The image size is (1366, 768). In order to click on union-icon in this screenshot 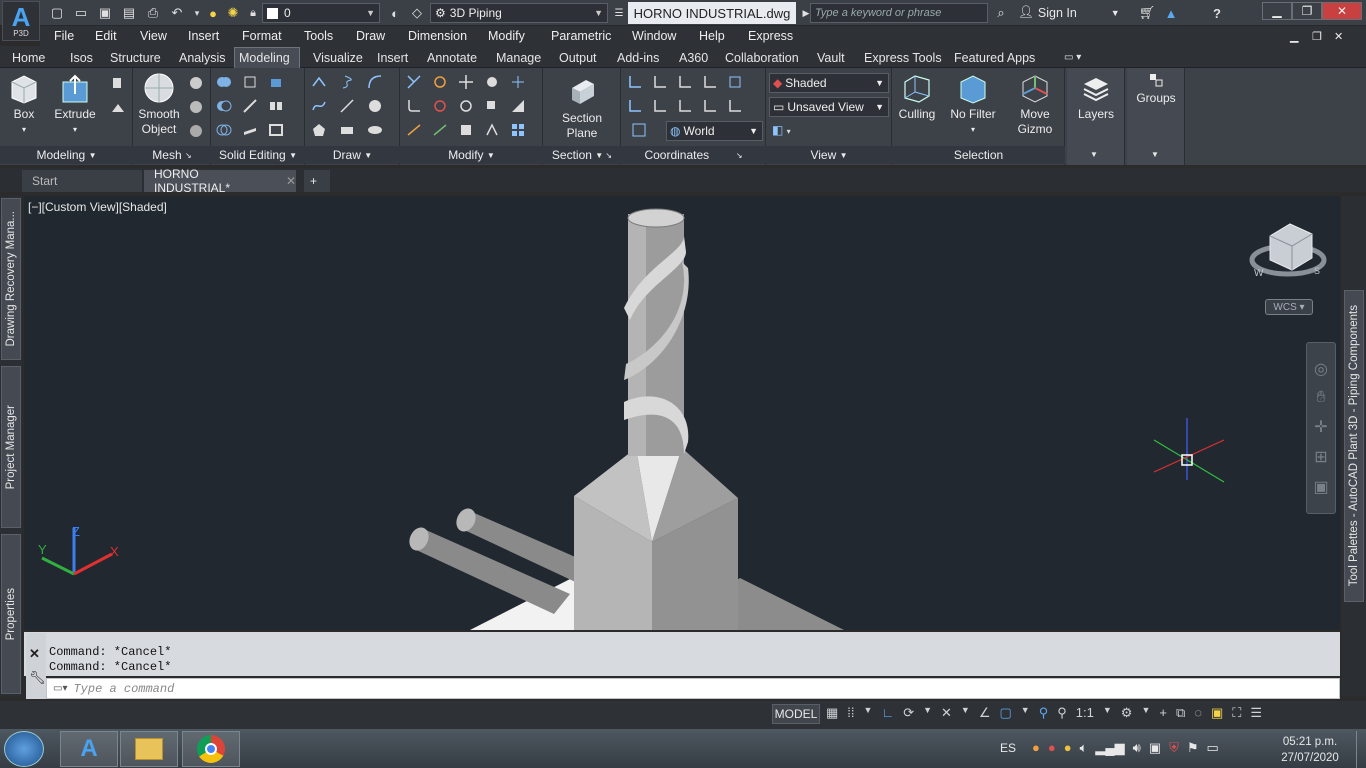, I will do `click(224, 82)`.